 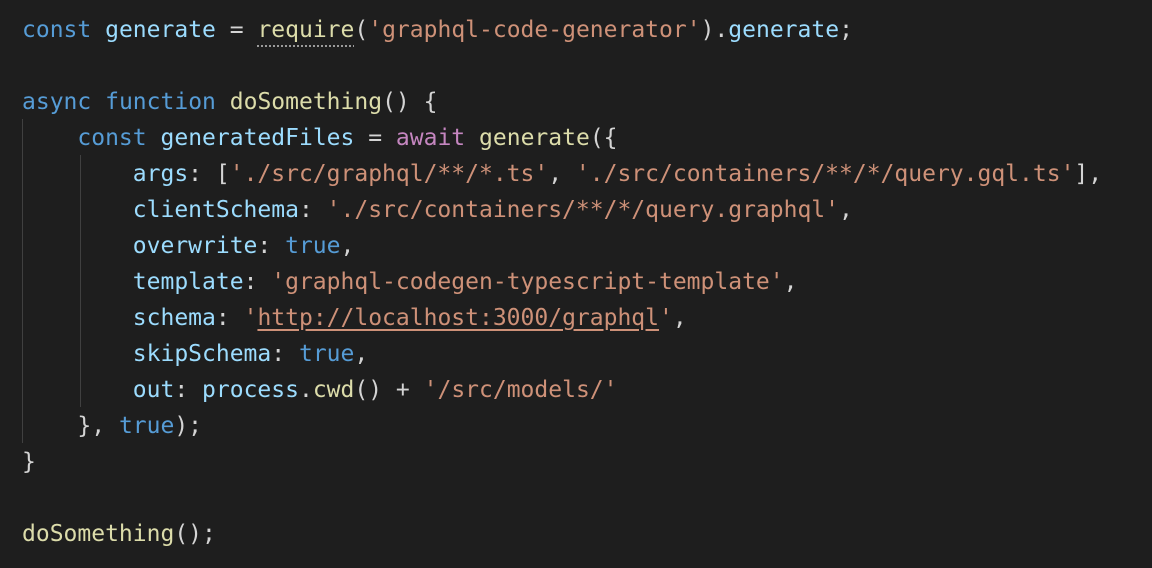 I want to click on code-token-punct: (, so click(x=361, y=30).